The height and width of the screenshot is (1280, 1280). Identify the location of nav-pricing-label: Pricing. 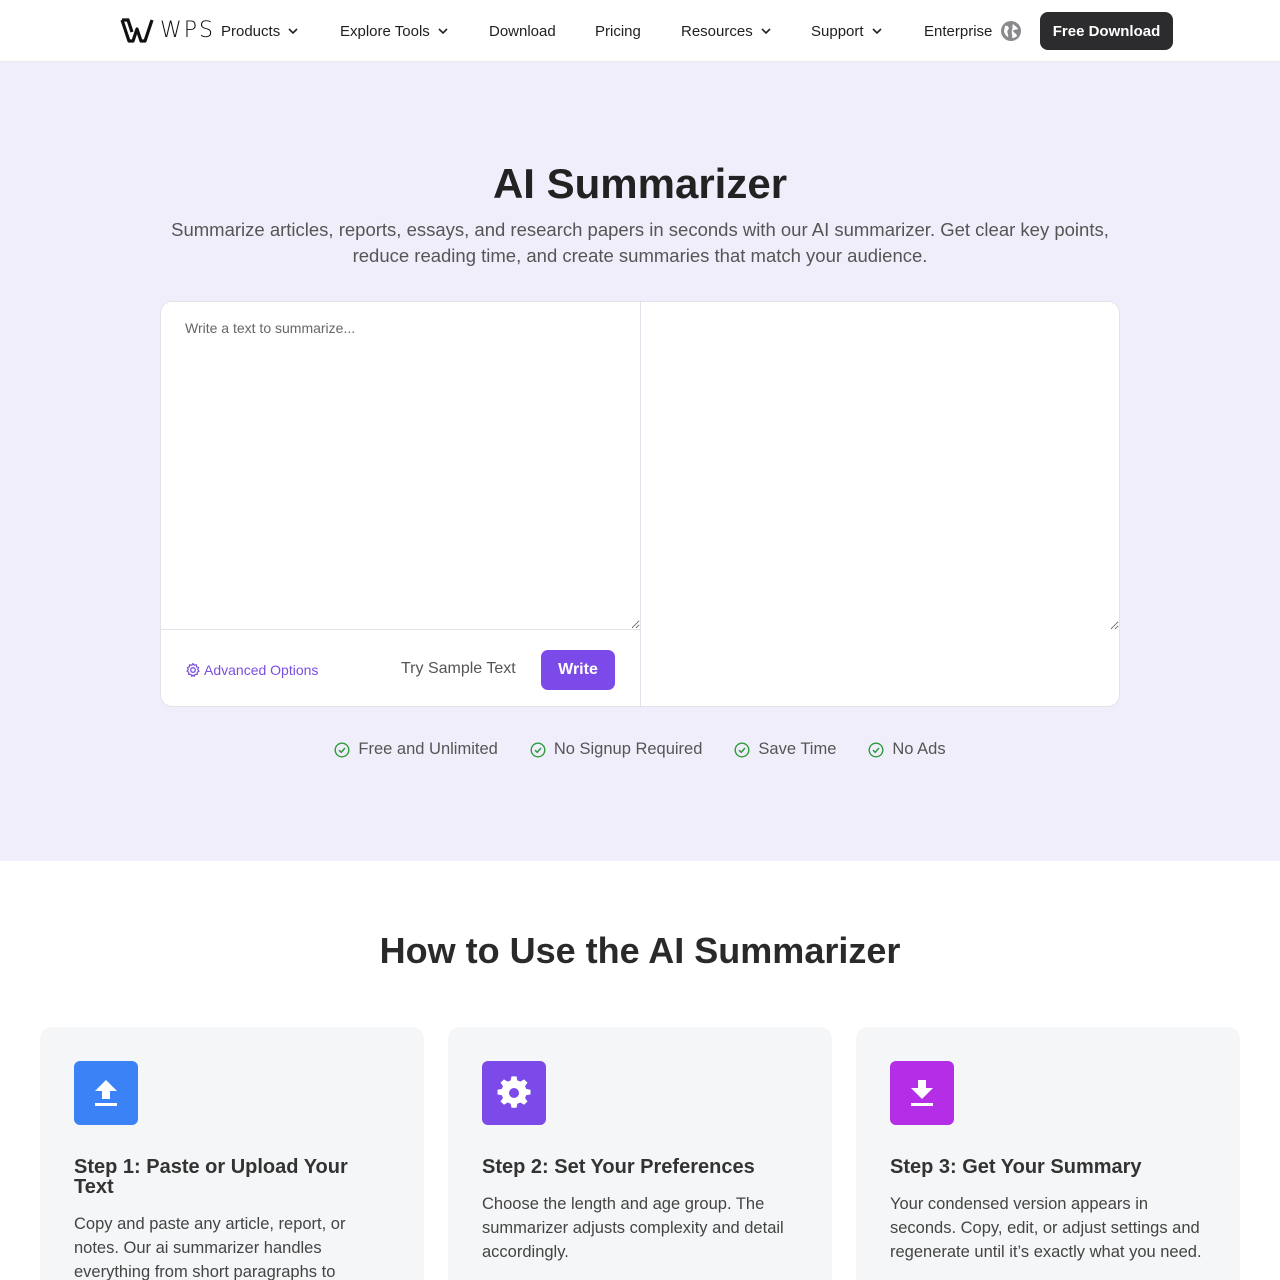
(618, 31).